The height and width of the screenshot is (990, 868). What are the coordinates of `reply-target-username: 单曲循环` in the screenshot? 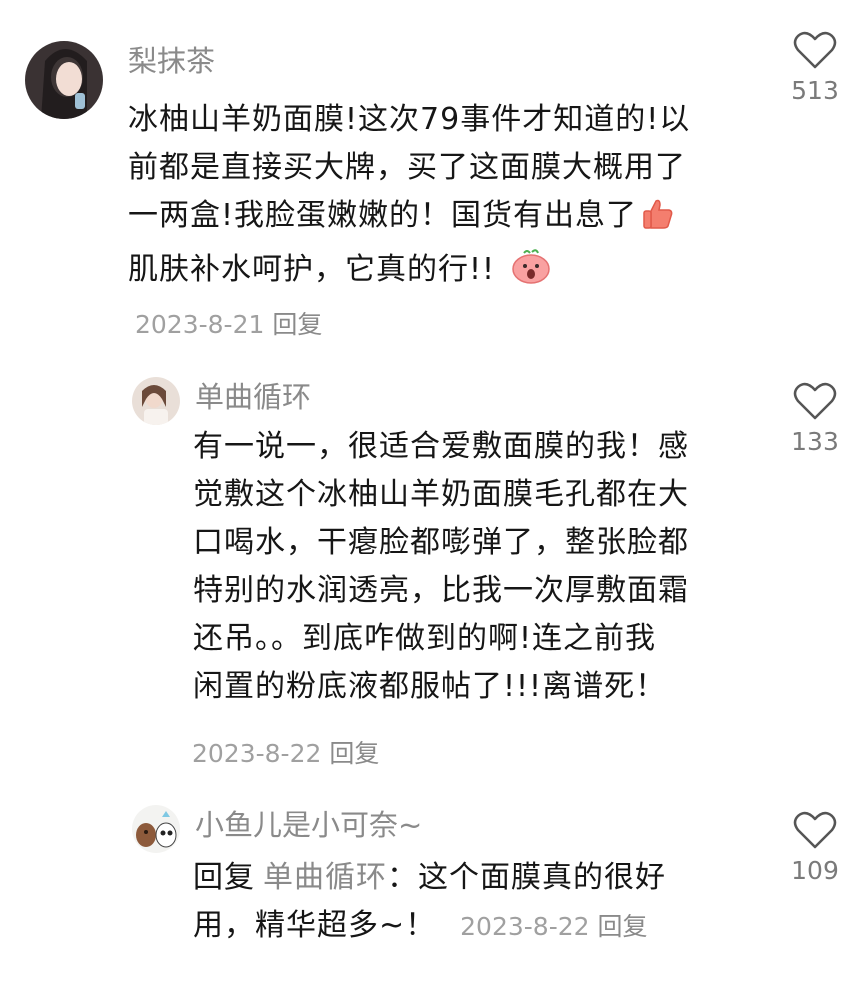 It's located at (325, 877).